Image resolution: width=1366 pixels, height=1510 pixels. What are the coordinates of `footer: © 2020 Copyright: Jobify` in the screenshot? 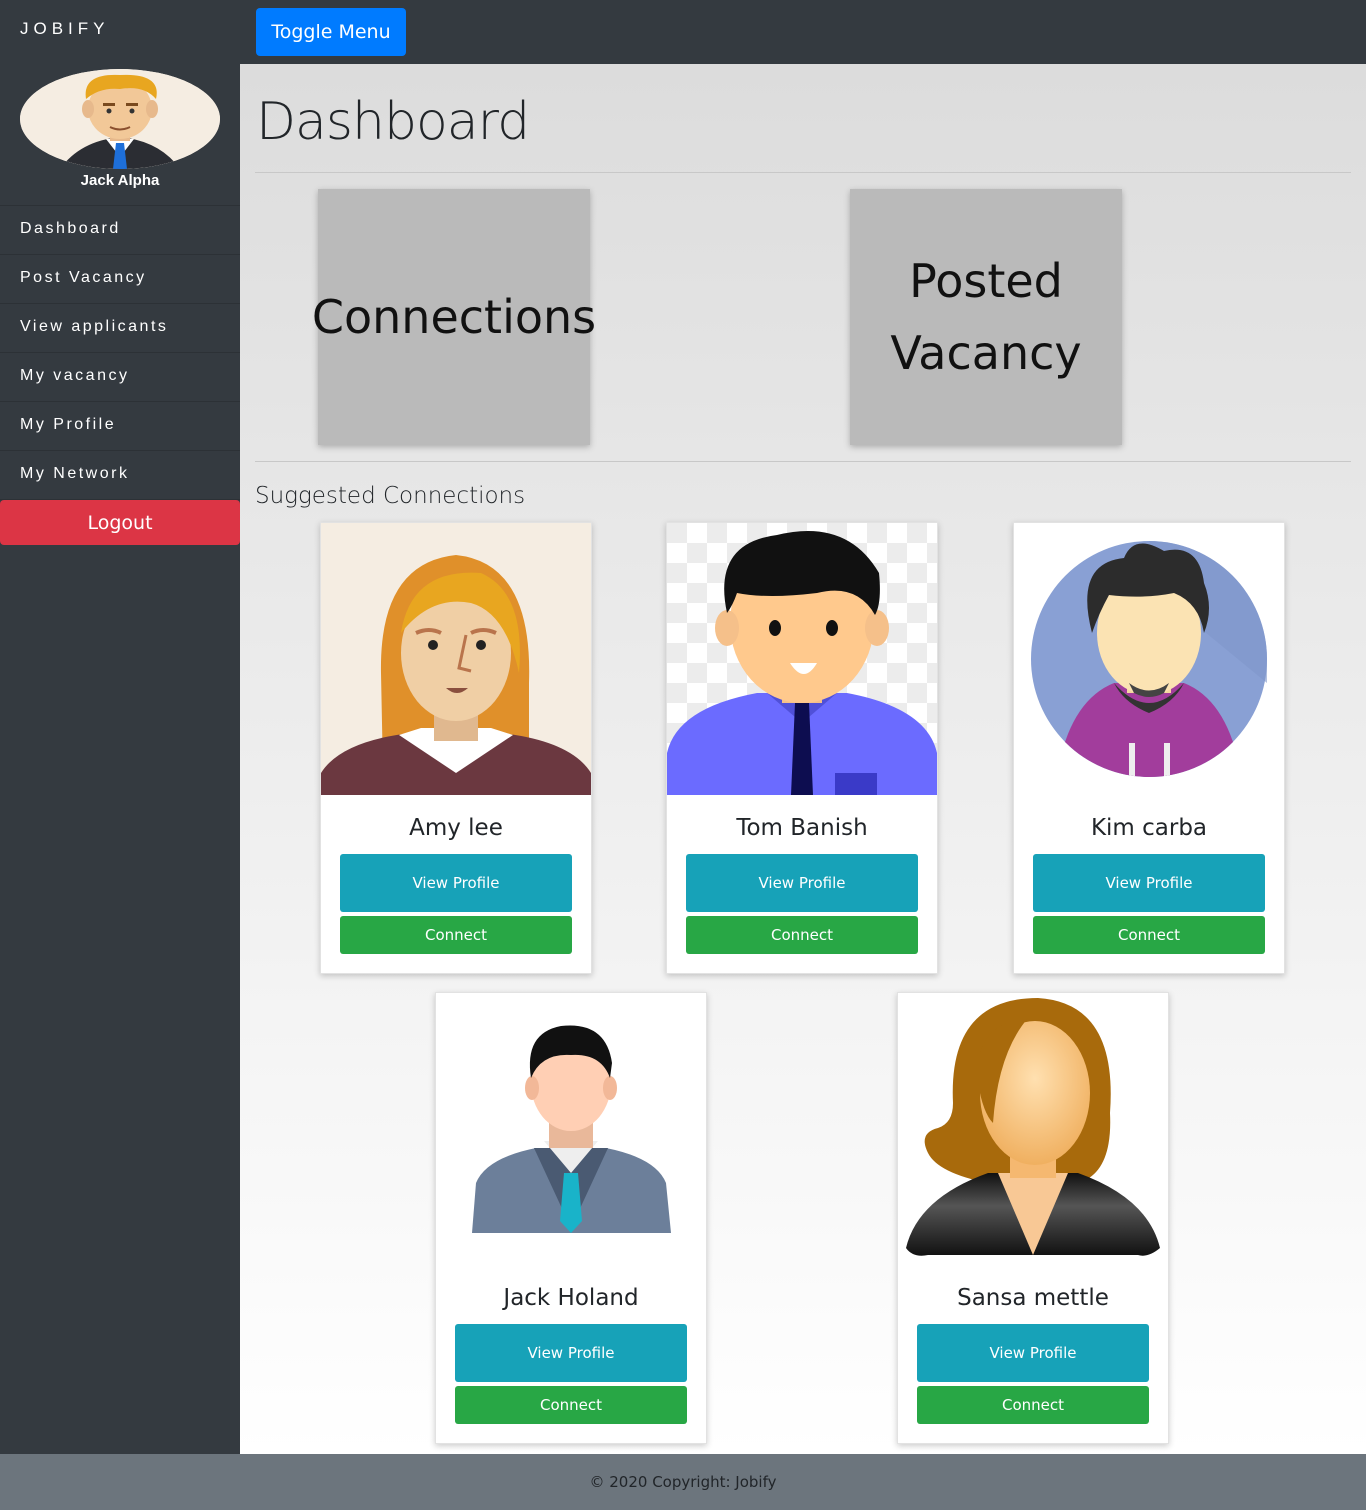 It's located at (683, 1482).